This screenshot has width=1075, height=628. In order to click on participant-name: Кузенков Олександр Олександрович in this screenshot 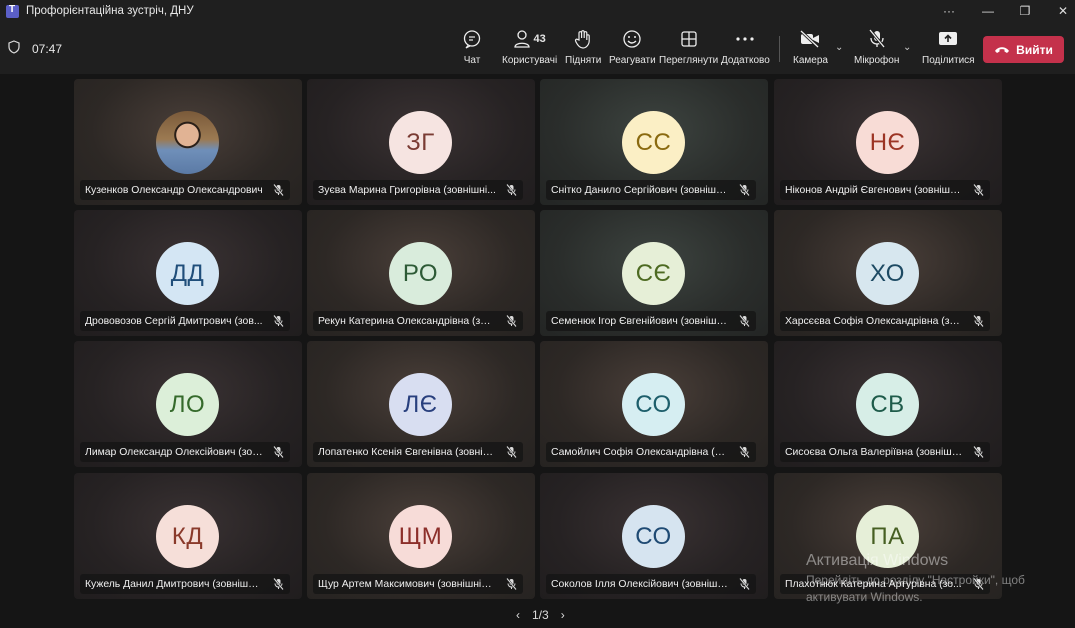, I will do `click(174, 190)`.